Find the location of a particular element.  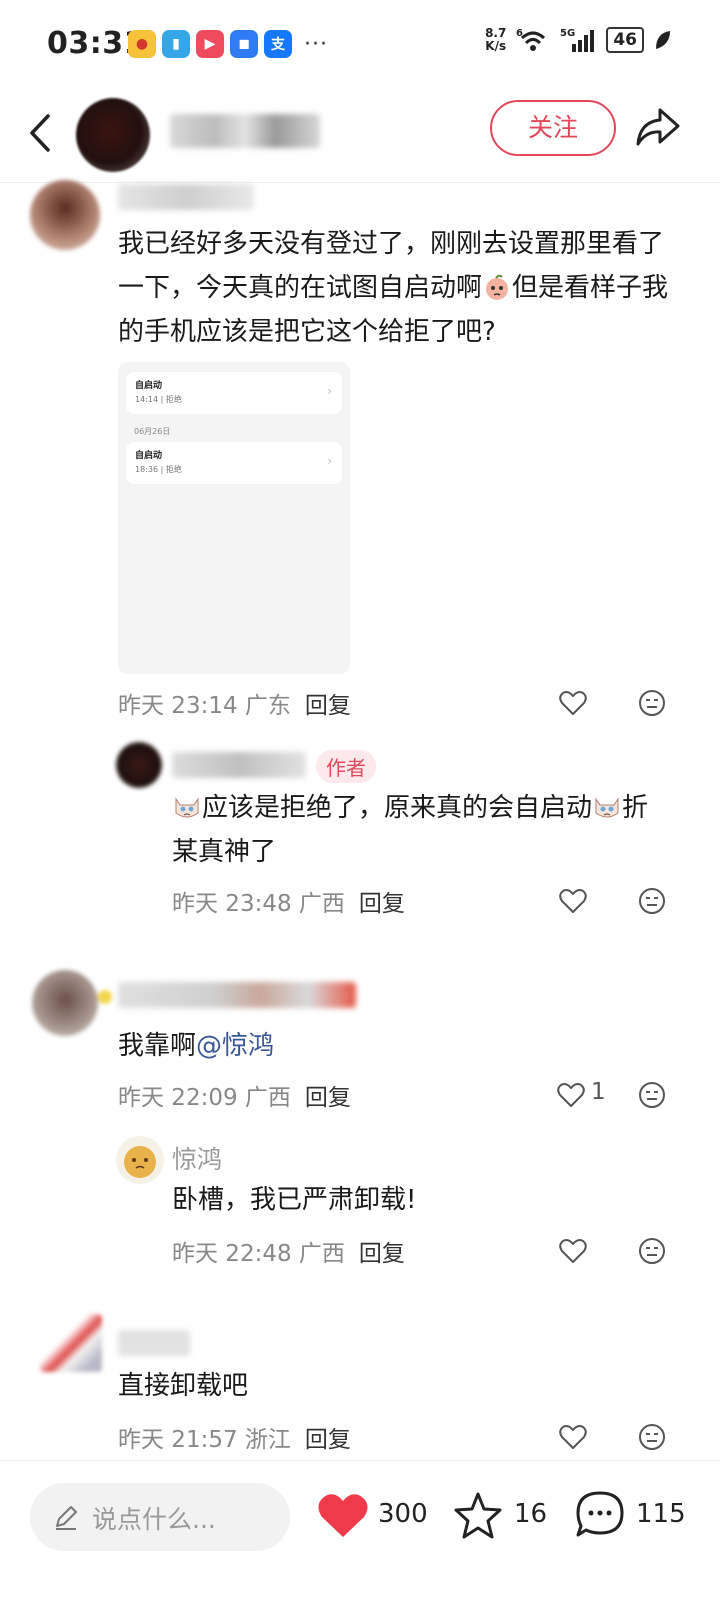

net-speed: 8.7 K/s is located at coordinates (496, 39).